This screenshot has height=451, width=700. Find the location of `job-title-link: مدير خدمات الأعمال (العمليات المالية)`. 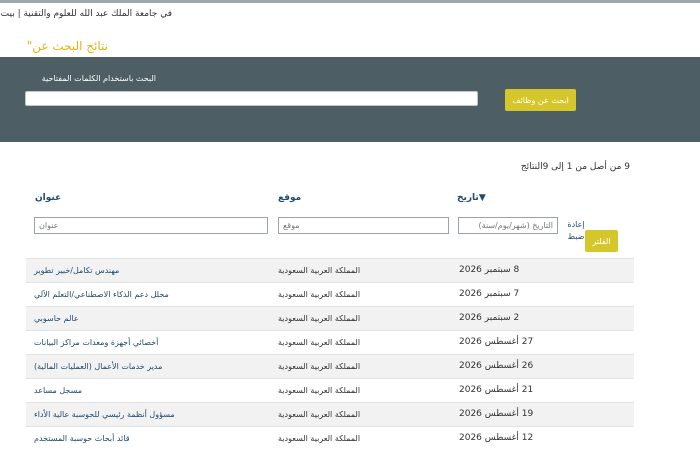

job-title-link: مدير خدمات الأعمال (العمليات المالية) is located at coordinates (98, 366).